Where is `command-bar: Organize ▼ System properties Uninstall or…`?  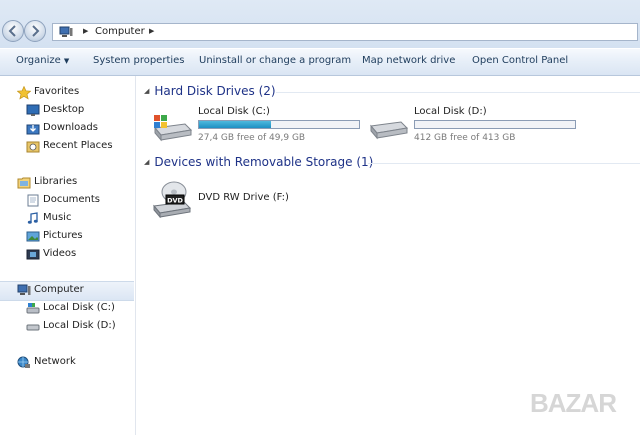 command-bar: Organize ▼ System properties Uninstall or… is located at coordinates (320, 62).